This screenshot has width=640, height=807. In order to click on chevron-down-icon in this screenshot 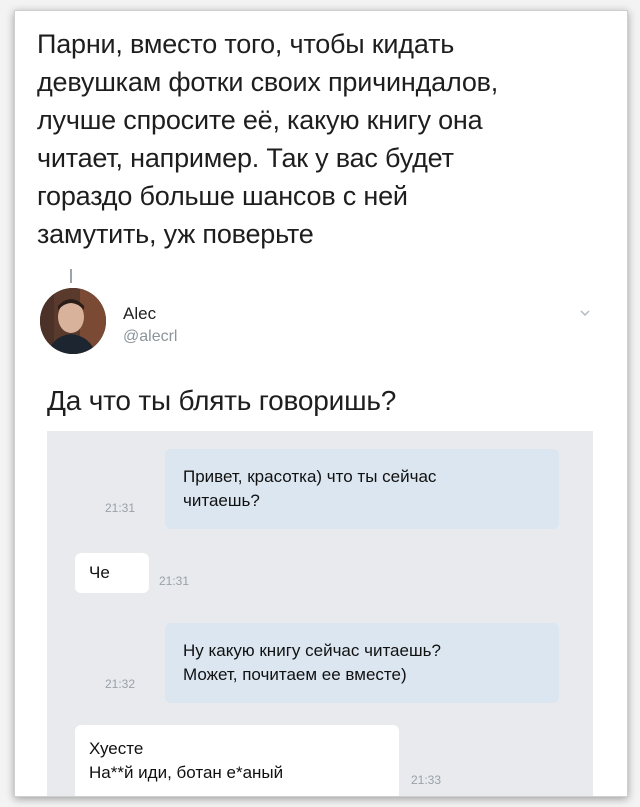, I will do `click(585, 313)`.